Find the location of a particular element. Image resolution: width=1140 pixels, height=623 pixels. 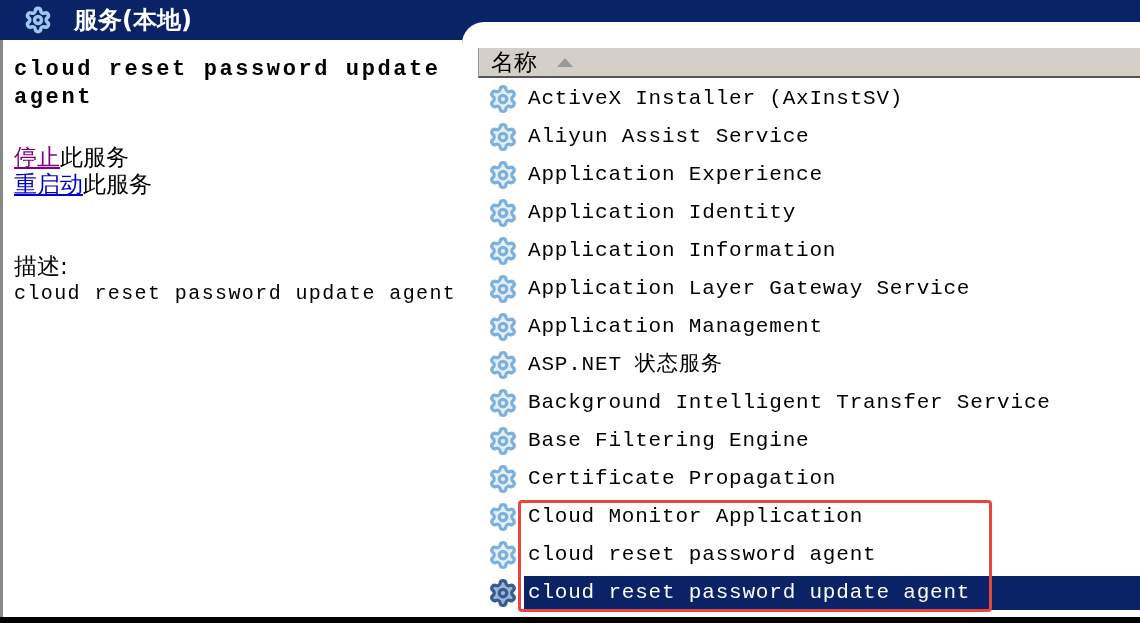

description-text: cloud reset password update agent is located at coordinates (236, 294).